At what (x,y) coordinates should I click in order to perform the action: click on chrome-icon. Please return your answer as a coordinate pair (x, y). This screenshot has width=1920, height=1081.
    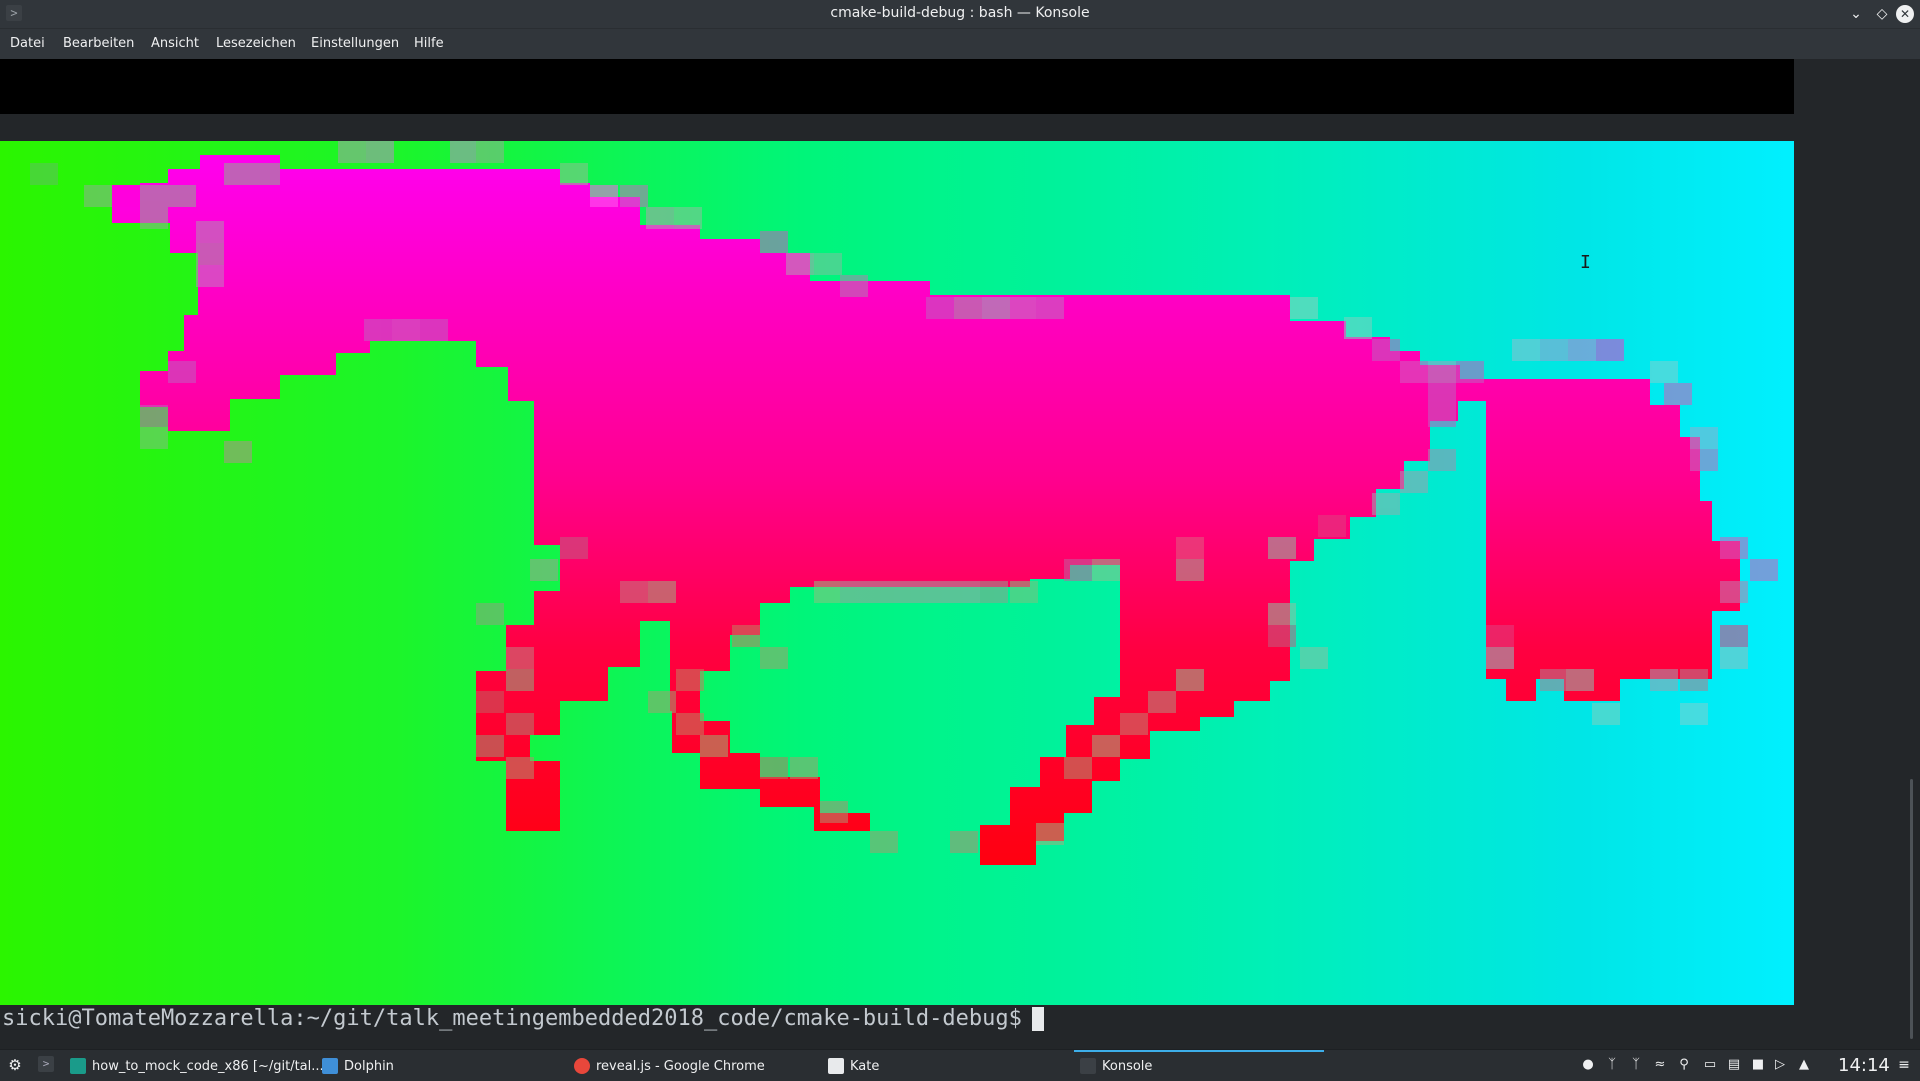
    Looking at the image, I should click on (582, 1066).